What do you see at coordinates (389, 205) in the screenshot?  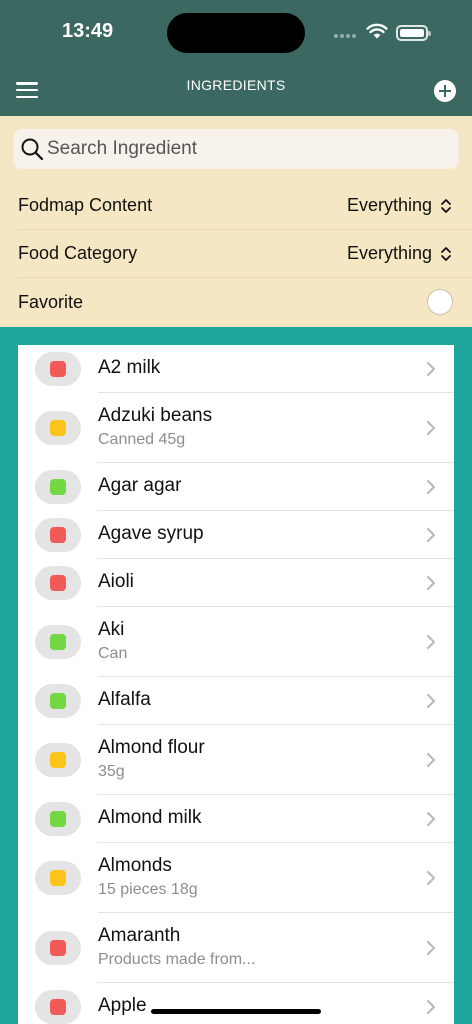 I see `fodmap-filter-value: Everything` at bounding box center [389, 205].